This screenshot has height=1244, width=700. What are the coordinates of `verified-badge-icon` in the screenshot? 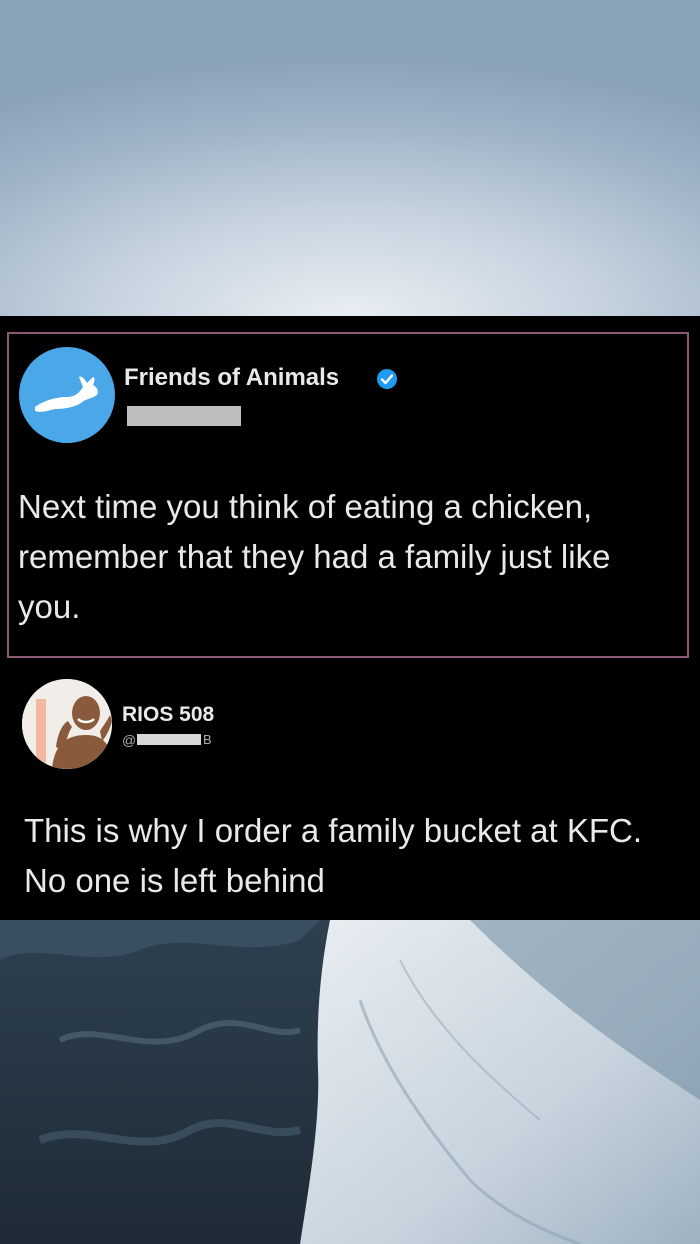 It's located at (387, 379).